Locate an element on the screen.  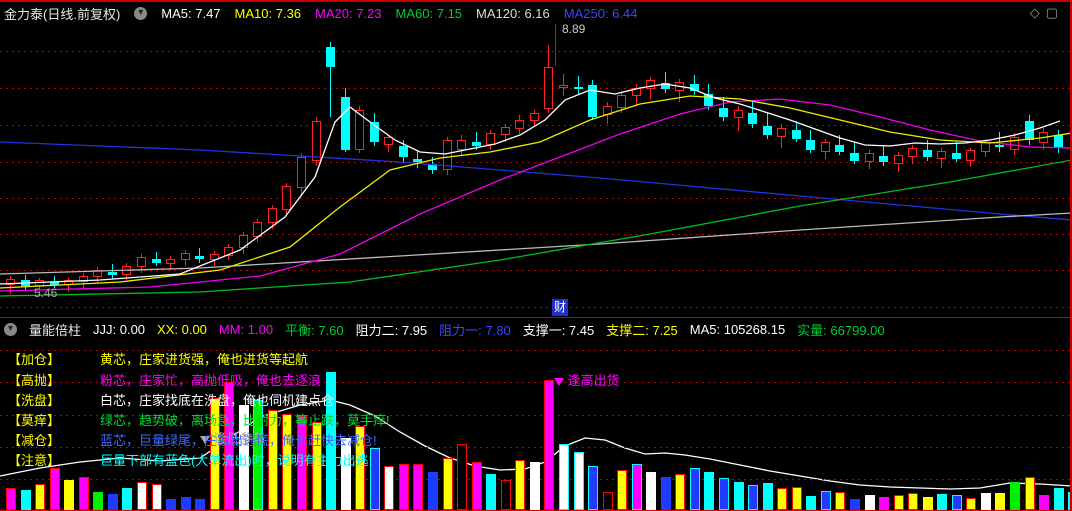
field-xx: XX: 0.00 is located at coordinates (182, 329).